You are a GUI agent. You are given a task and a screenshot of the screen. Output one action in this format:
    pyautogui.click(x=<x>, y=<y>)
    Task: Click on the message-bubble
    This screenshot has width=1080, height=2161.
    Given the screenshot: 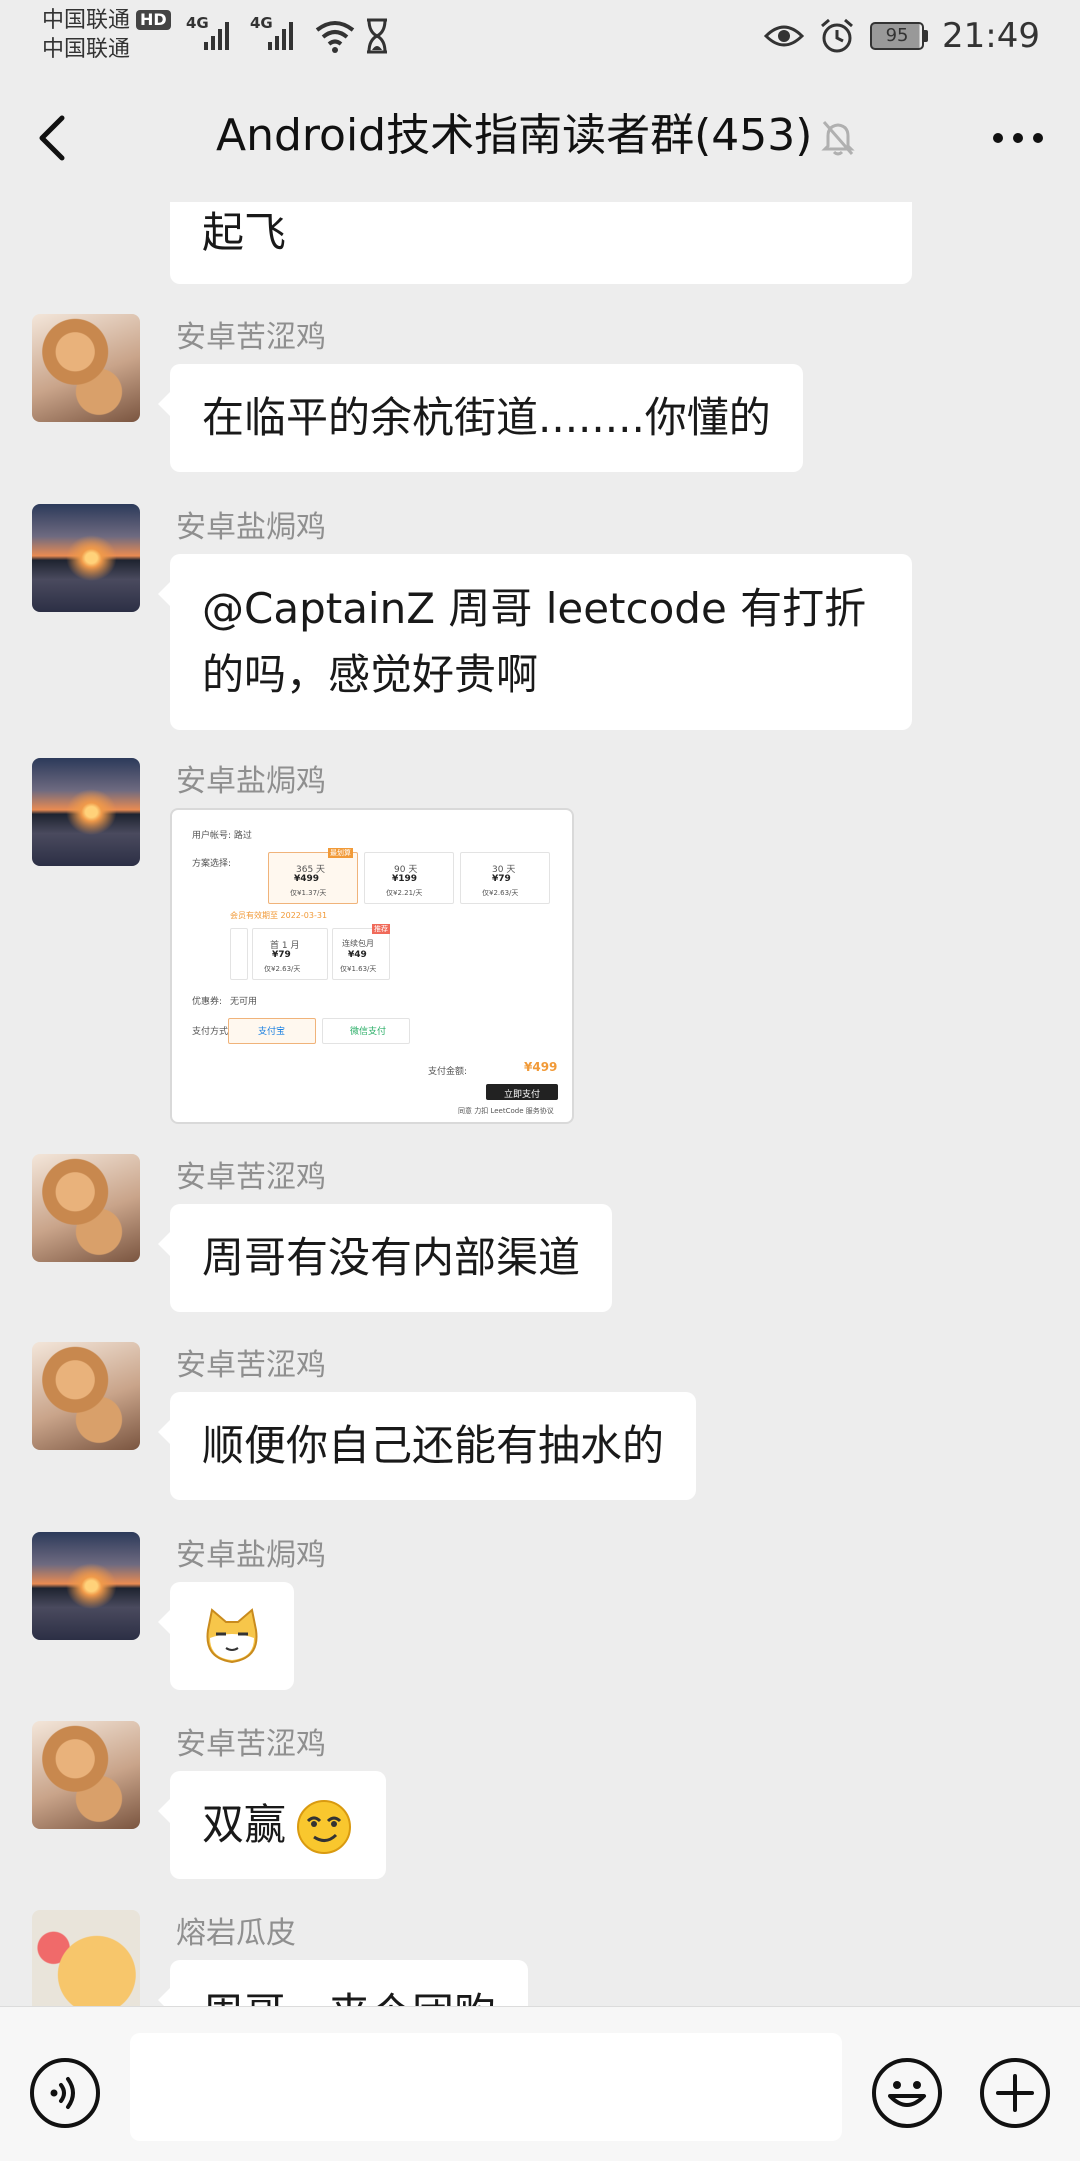 What is the action you would take?
    pyautogui.click(x=226, y=1636)
    